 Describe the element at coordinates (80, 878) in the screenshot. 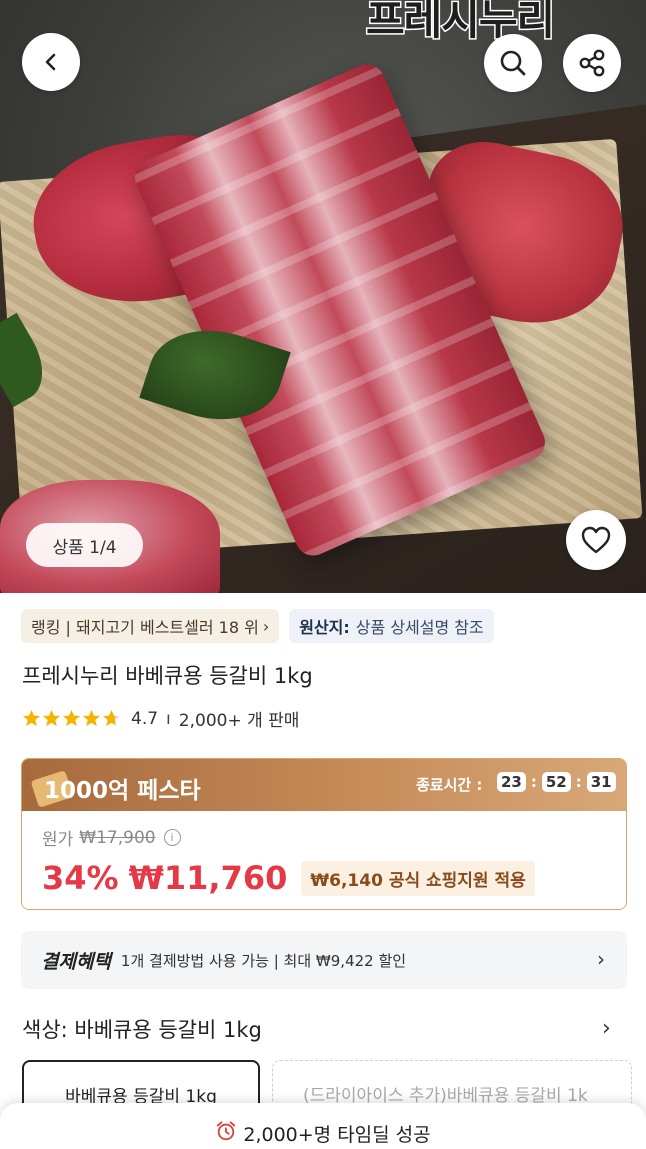

I see `discount-rate: 34%` at that location.